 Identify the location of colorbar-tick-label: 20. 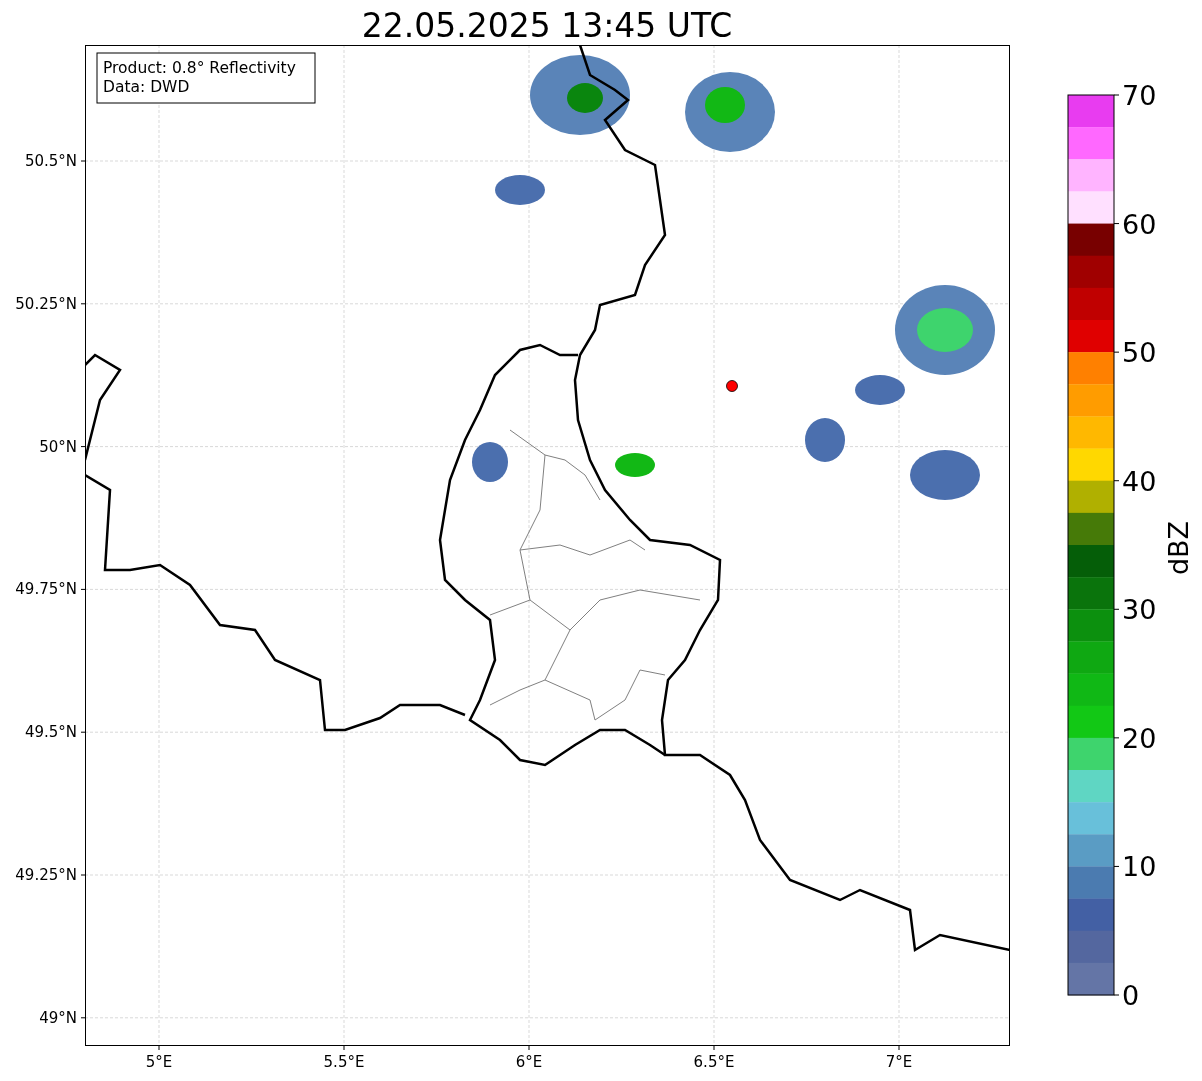
(1139, 738).